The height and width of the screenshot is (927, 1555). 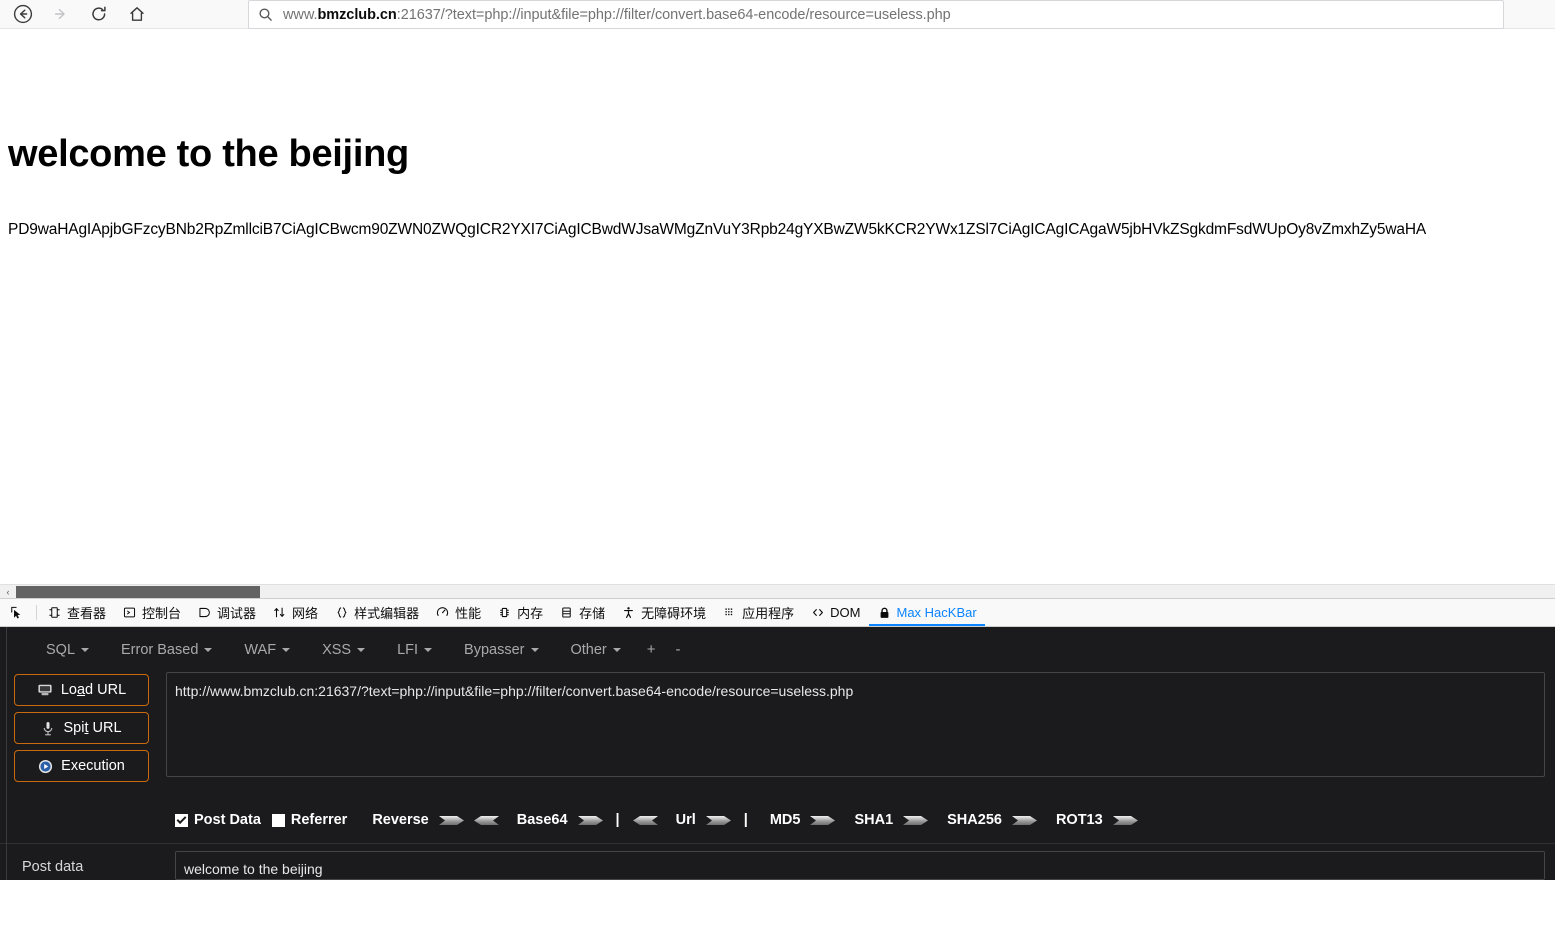 I want to click on navigation-buttons, so click(x=76, y=14).